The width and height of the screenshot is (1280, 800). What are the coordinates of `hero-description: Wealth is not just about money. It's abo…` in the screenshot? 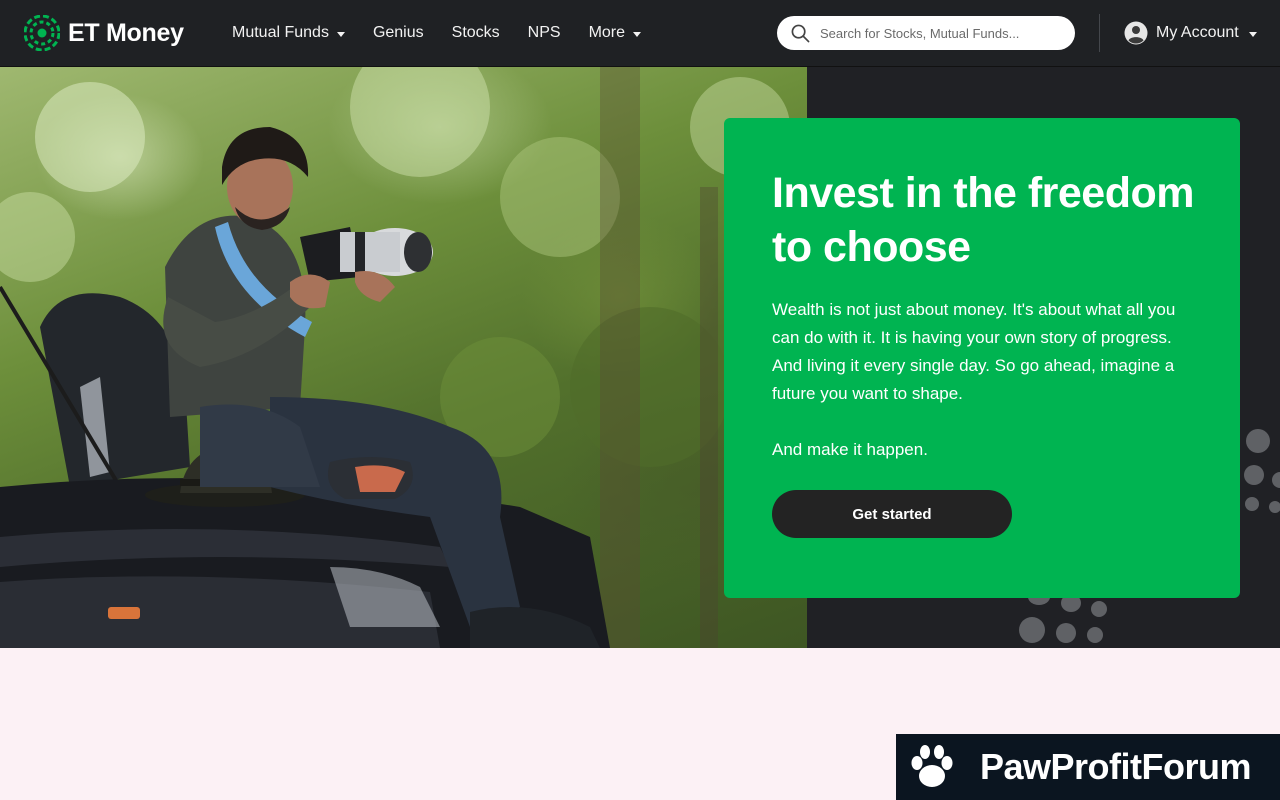 It's located at (974, 351).